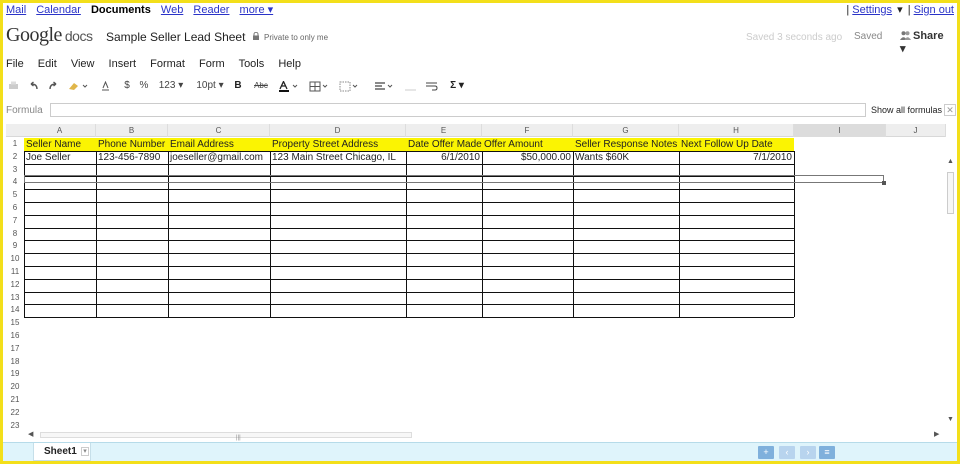 The width and height of the screenshot is (960, 464). What do you see at coordinates (626, 144) in the screenshot?
I see `header-cell: Seller Response Notes` at bounding box center [626, 144].